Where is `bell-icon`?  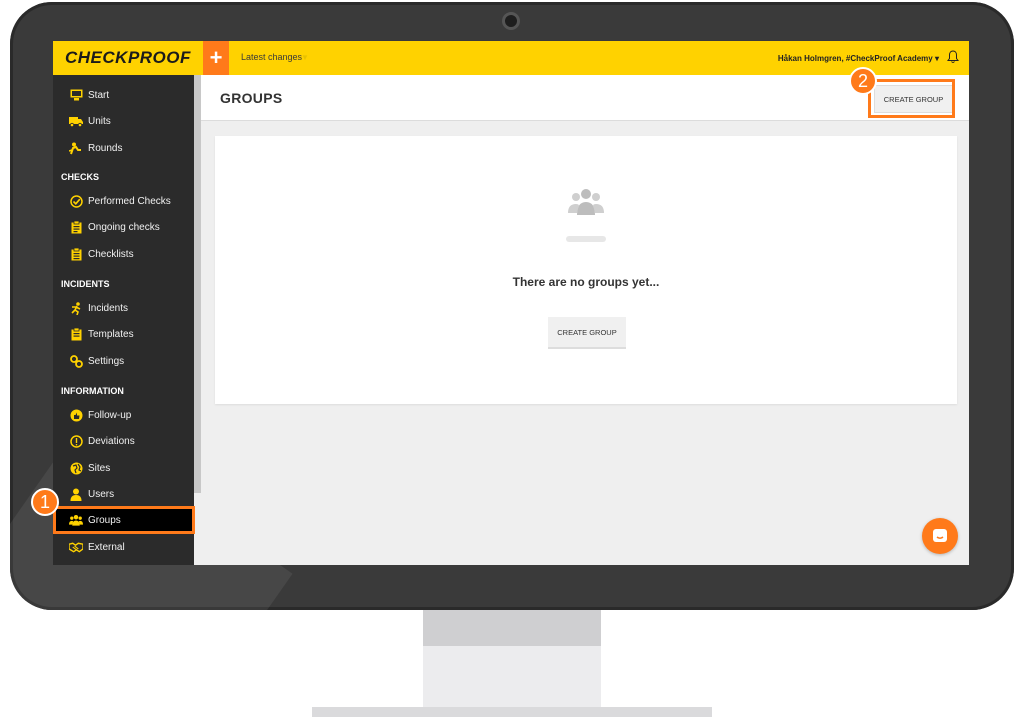
bell-icon is located at coordinates (953, 57).